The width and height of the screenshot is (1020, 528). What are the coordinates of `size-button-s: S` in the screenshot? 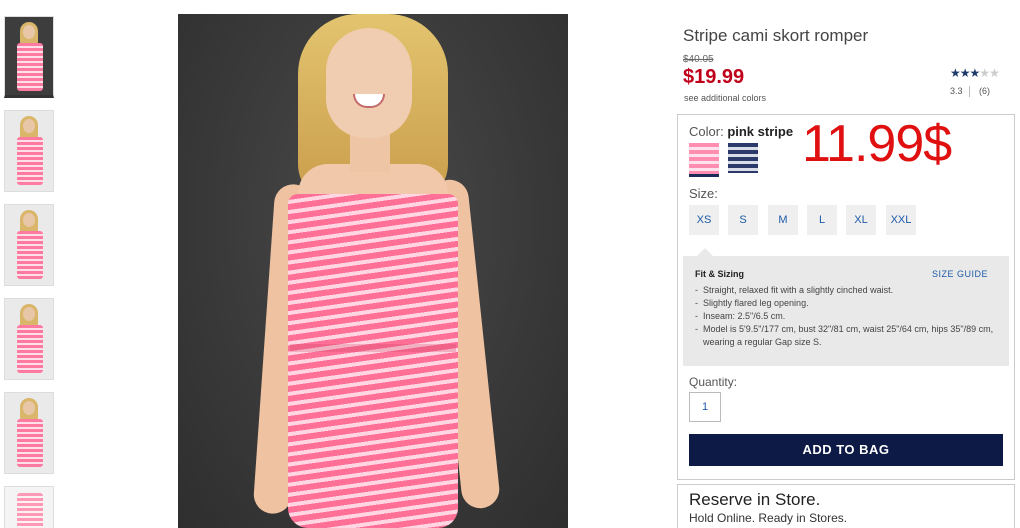 It's located at (743, 220).